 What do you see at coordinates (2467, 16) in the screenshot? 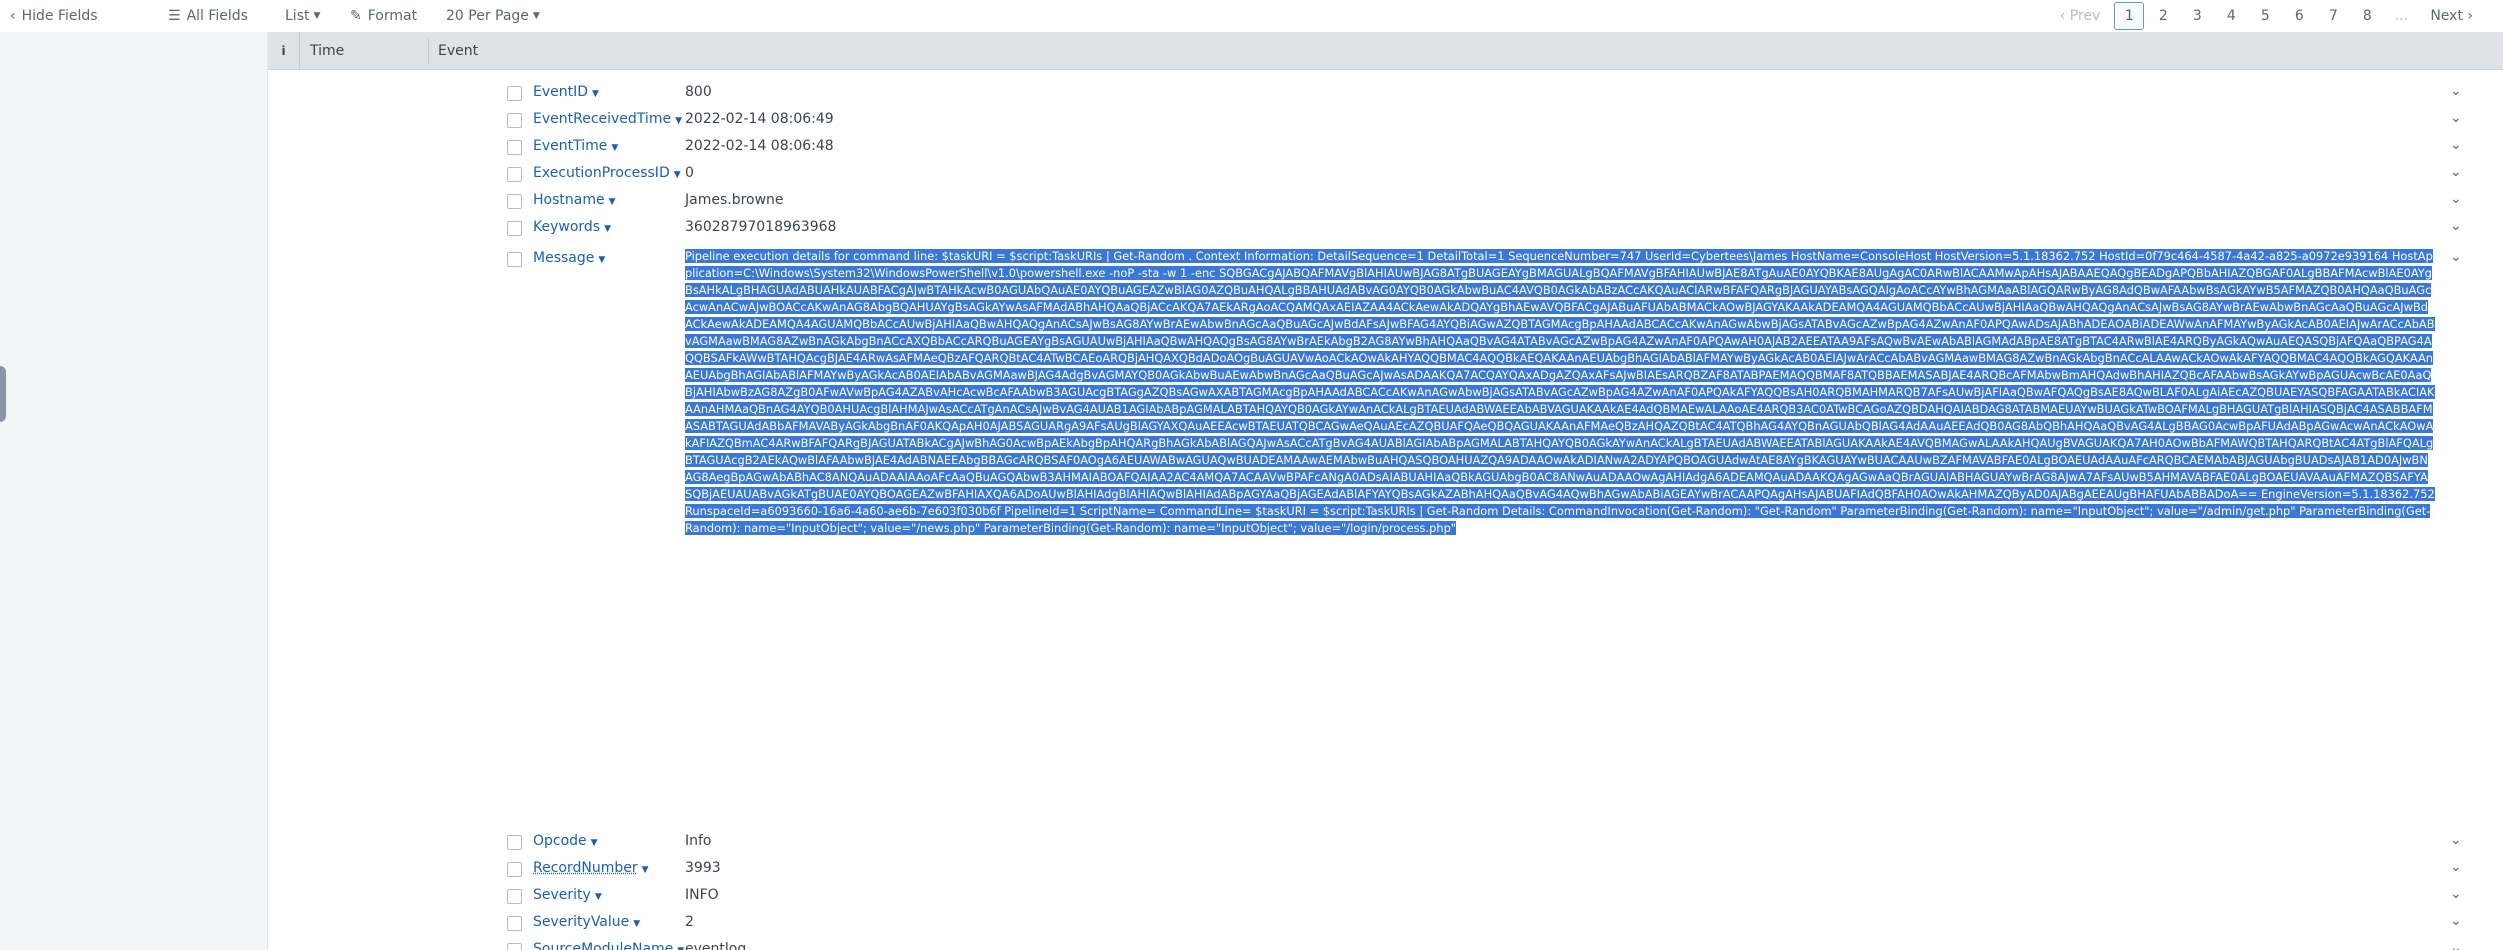
I see `chevron-right-icon: ›` at bounding box center [2467, 16].